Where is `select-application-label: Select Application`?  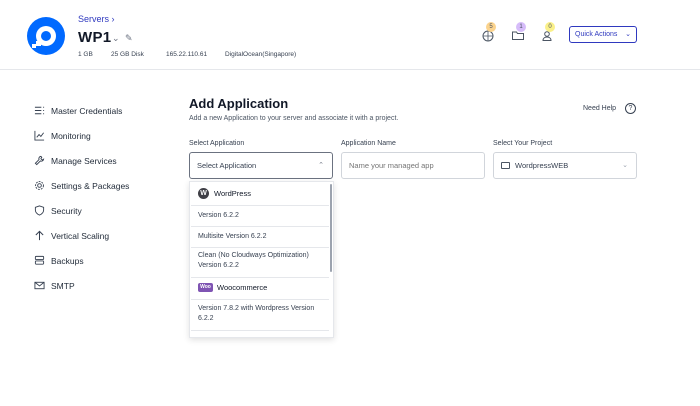
select-application-label: Select Application is located at coordinates (217, 143).